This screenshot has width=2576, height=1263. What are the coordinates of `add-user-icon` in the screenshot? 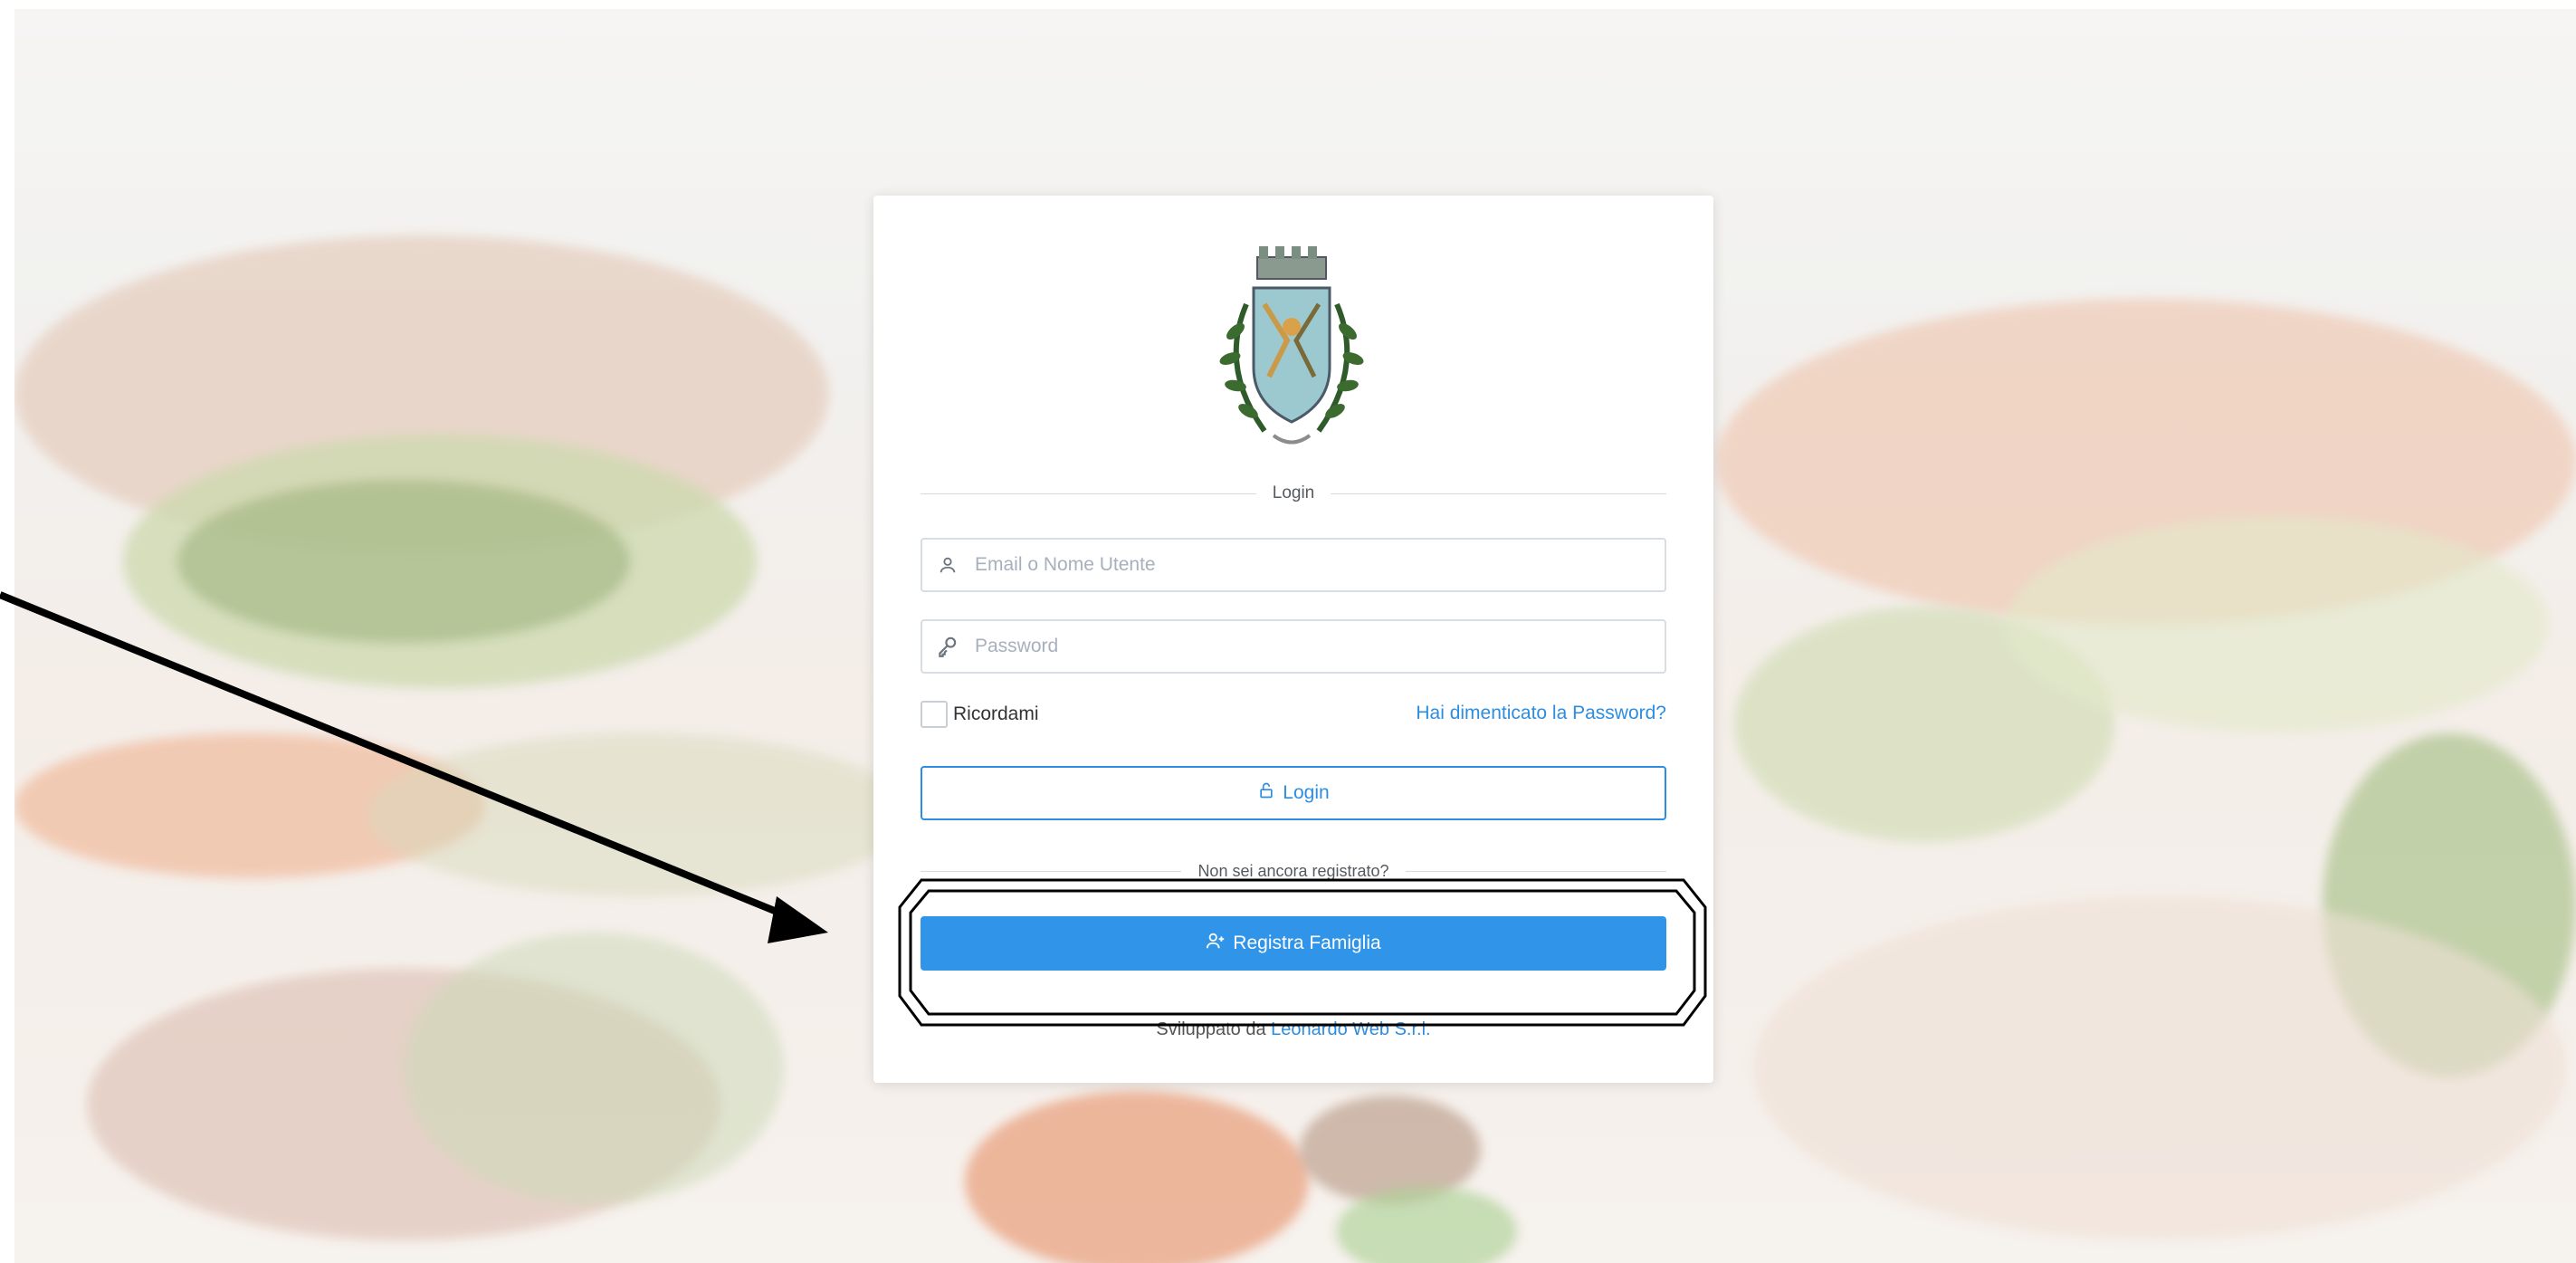 It's located at (1216, 943).